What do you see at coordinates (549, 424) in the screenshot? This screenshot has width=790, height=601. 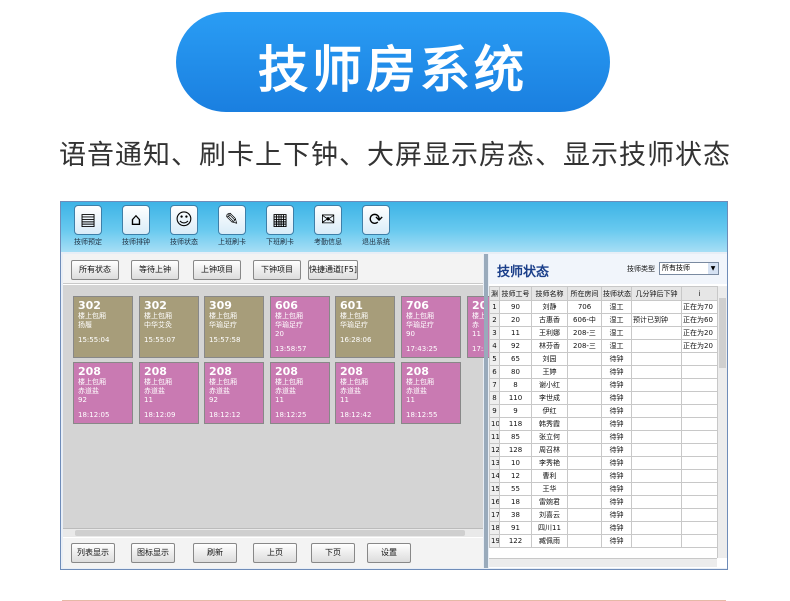 I see `table-cell: 韩秀霞` at bounding box center [549, 424].